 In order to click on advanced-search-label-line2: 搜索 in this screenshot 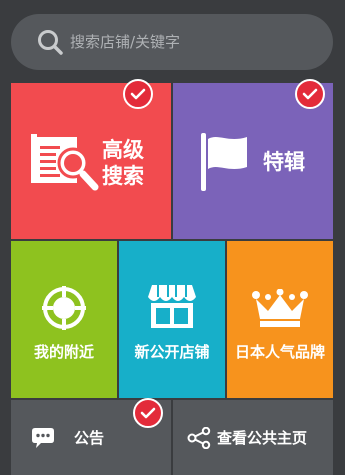, I will do `click(123, 176)`.